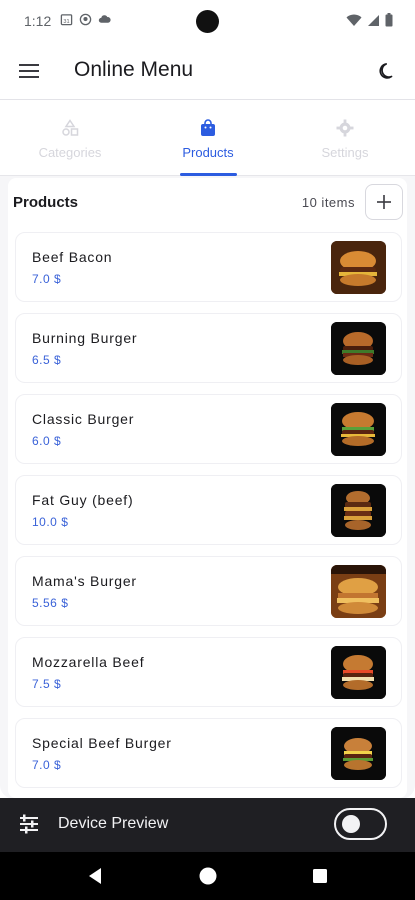  I want to click on tab-bar: Categories Products Settings, so click(207, 138).